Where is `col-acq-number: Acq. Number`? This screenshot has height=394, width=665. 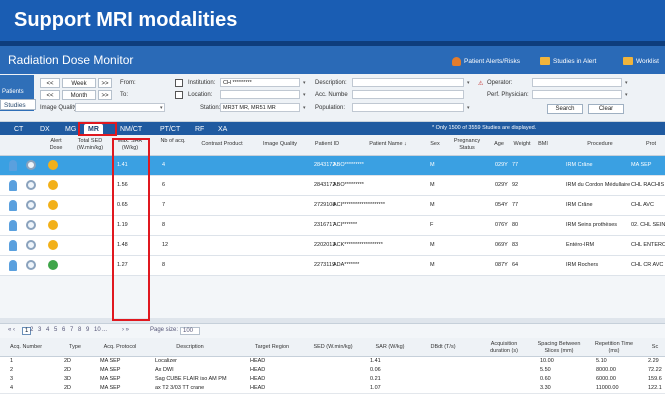
col-acq-number: Acq. Number is located at coordinates (26, 347).